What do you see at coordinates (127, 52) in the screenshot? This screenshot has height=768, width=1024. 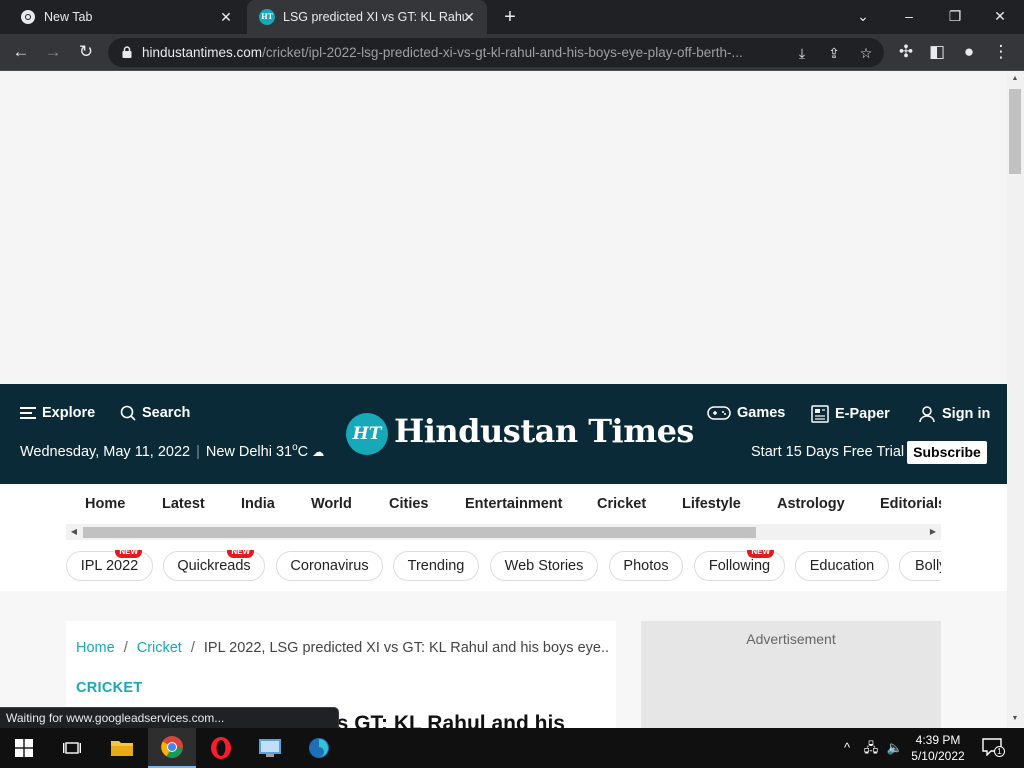 I see `lock-icon` at bounding box center [127, 52].